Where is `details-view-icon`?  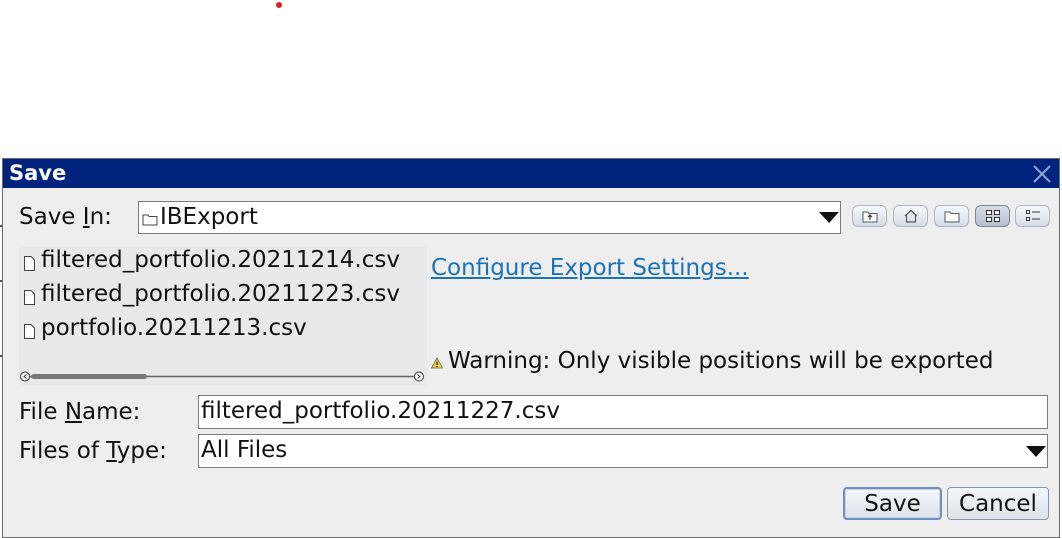
details-view-icon is located at coordinates (1033, 215).